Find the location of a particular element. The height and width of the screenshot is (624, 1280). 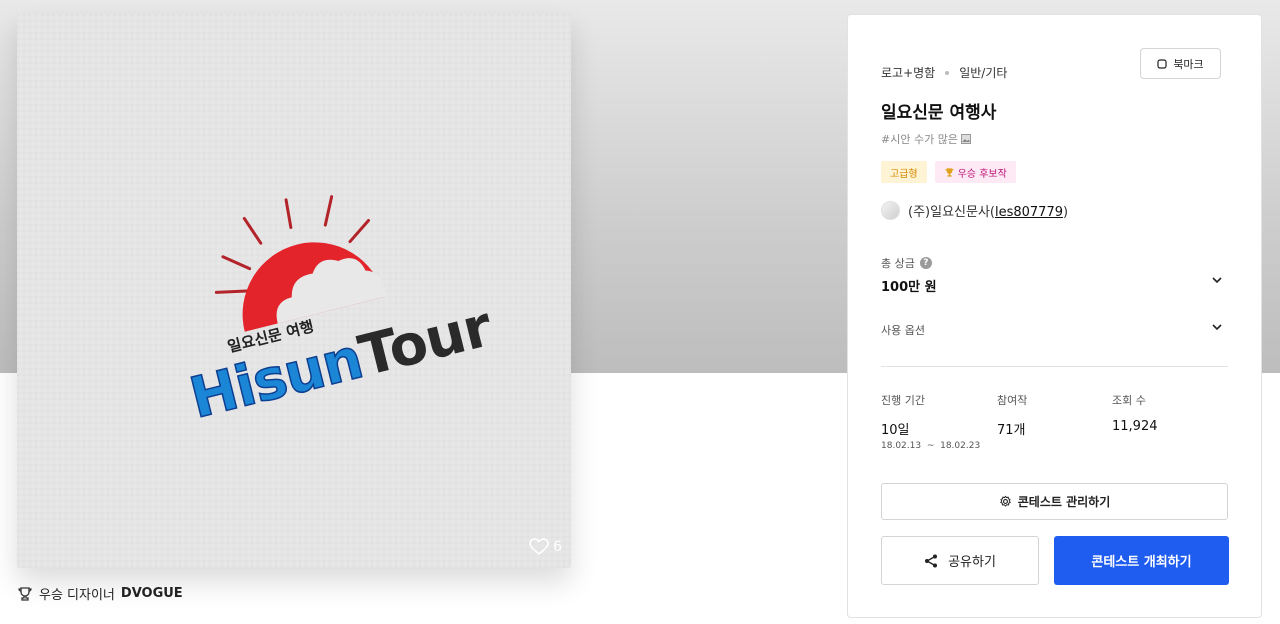

breadcrumb-category: 로고+명함 is located at coordinates (908, 72).